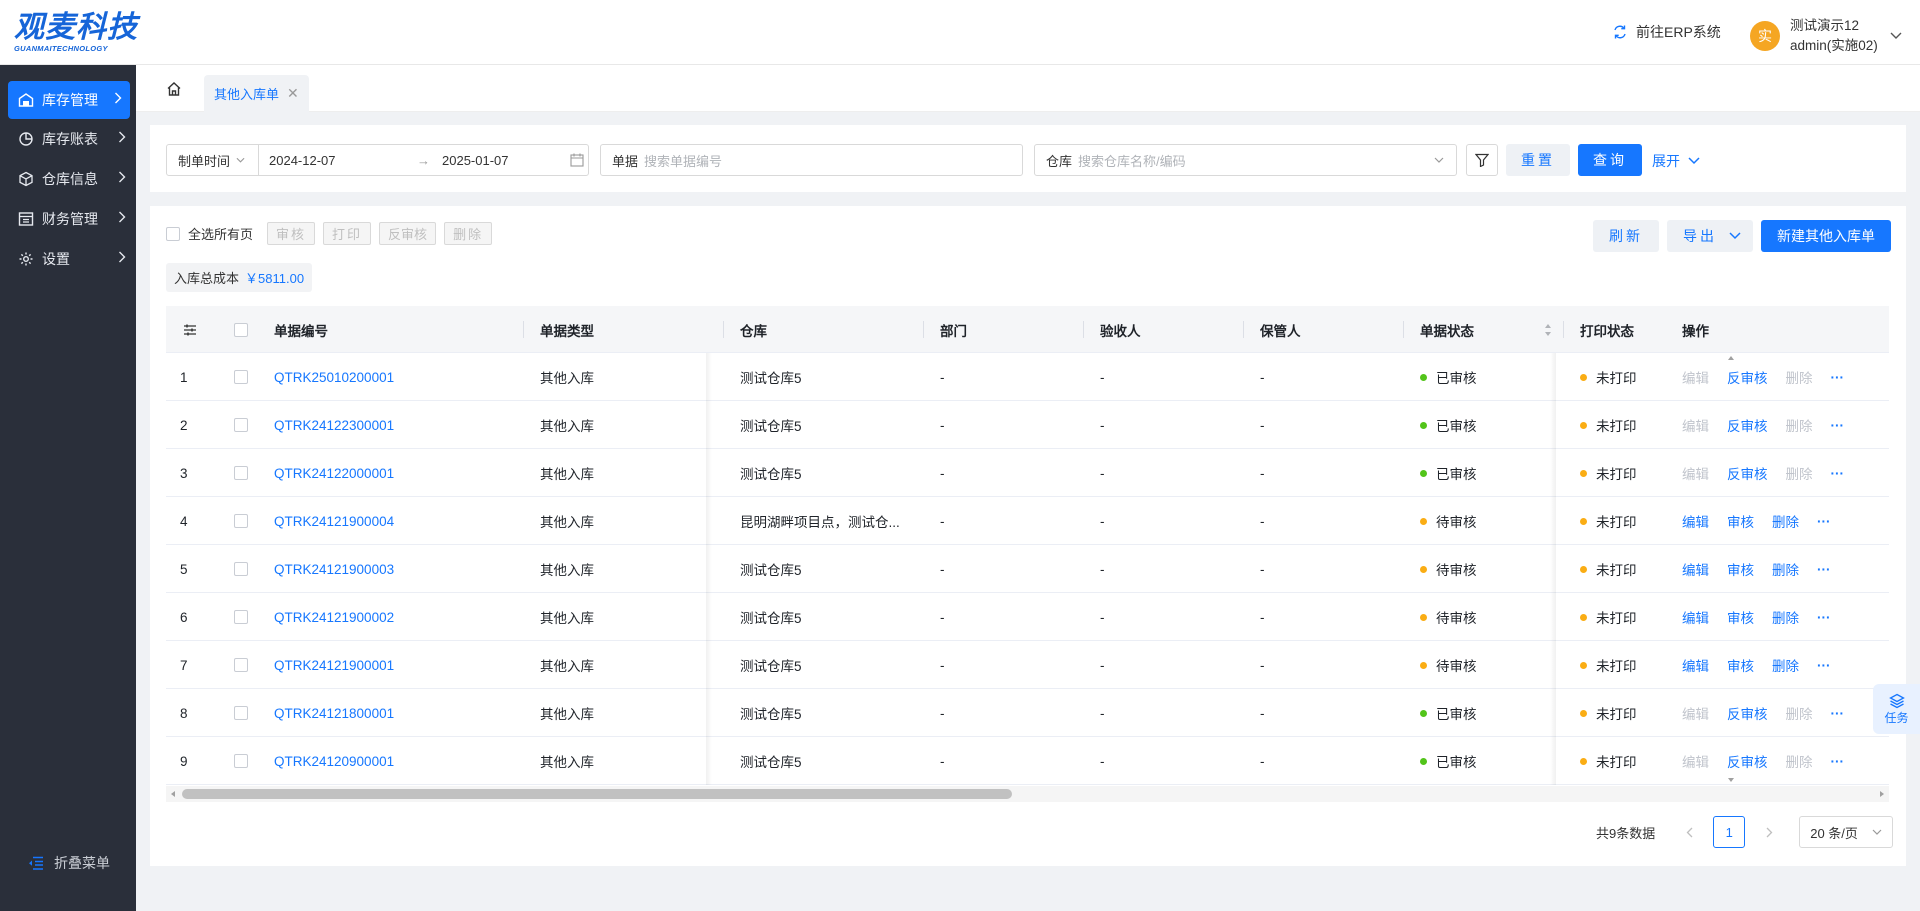 This screenshot has width=1920, height=911. I want to click on bulk-approve-button: 审核, so click(291, 233).